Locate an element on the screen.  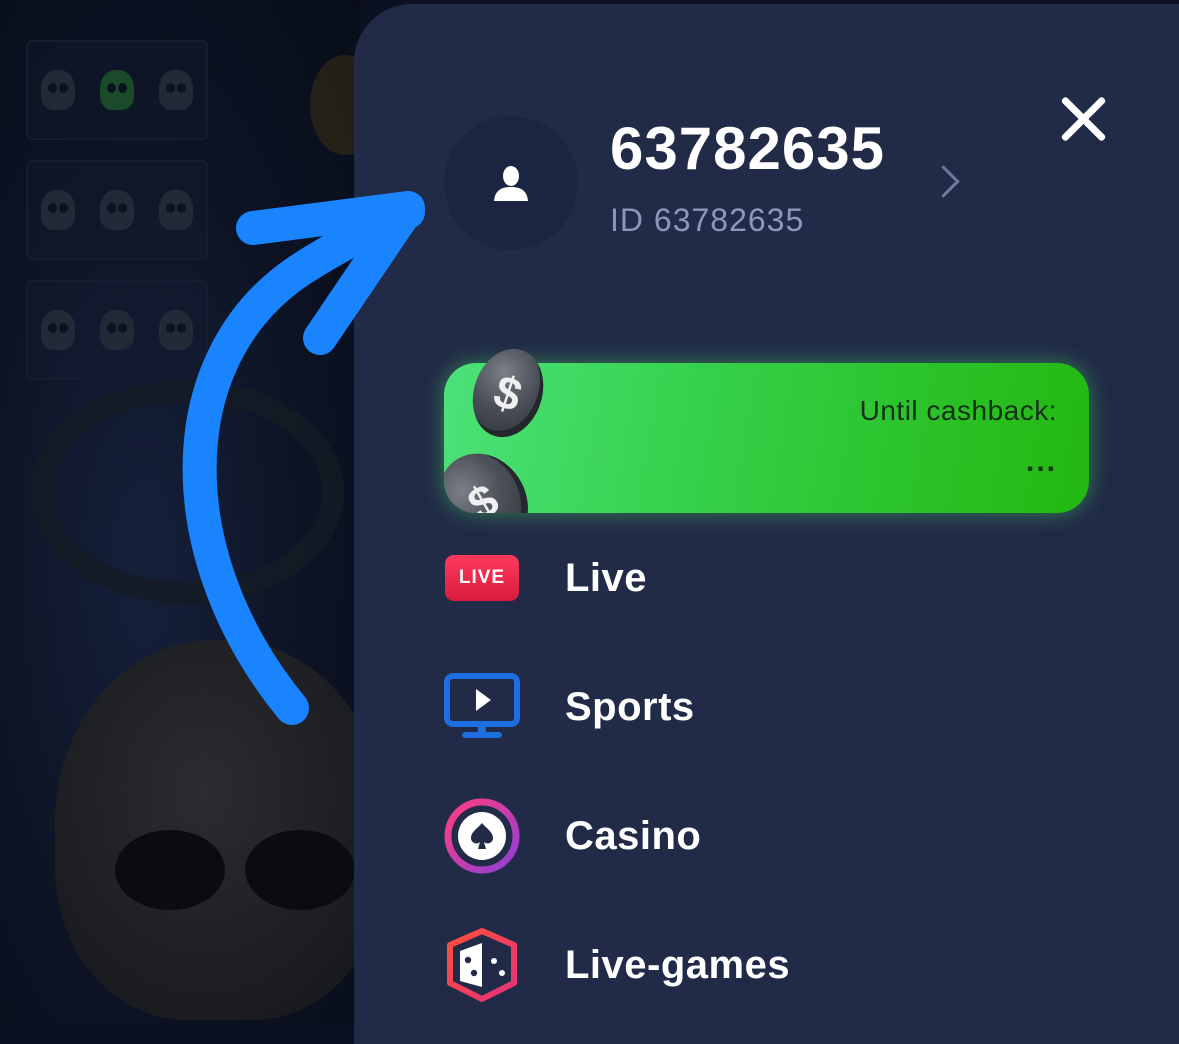
menu-item-label: Live-games is located at coordinates (678, 964).